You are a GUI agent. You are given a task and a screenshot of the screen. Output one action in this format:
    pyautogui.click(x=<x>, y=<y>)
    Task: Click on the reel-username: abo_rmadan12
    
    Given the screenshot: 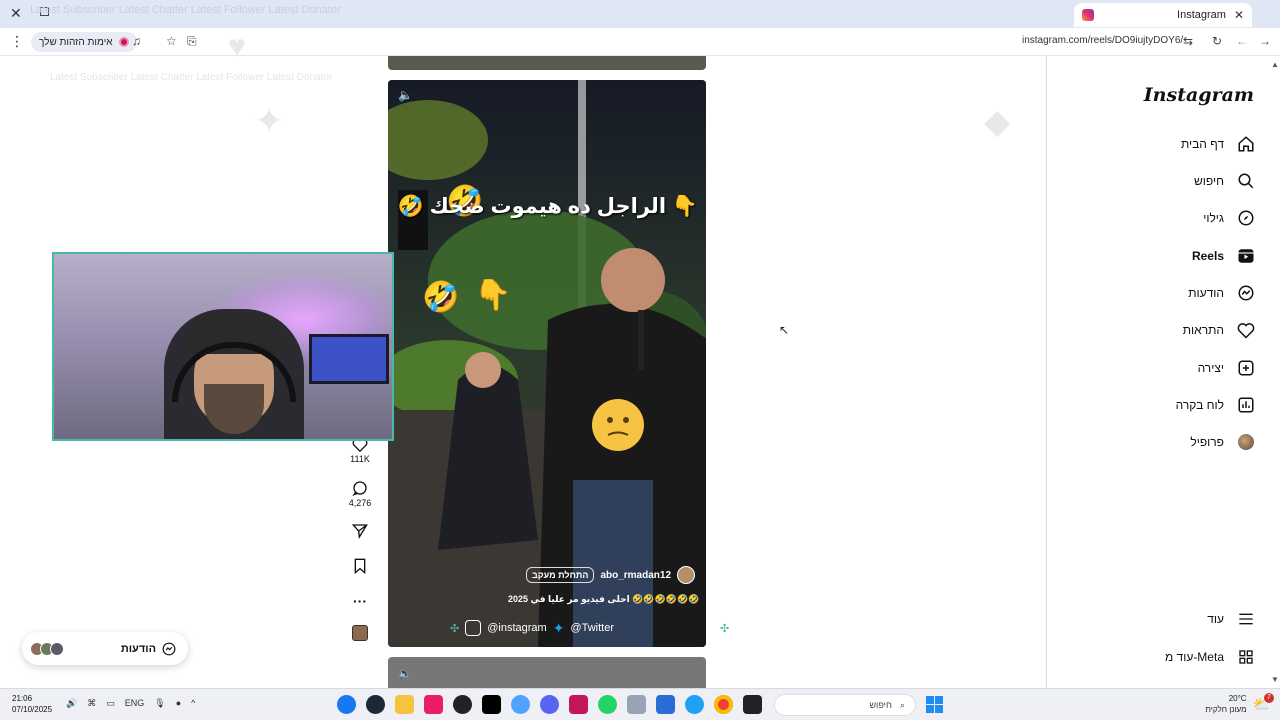 What is the action you would take?
    pyautogui.click(x=635, y=575)
    